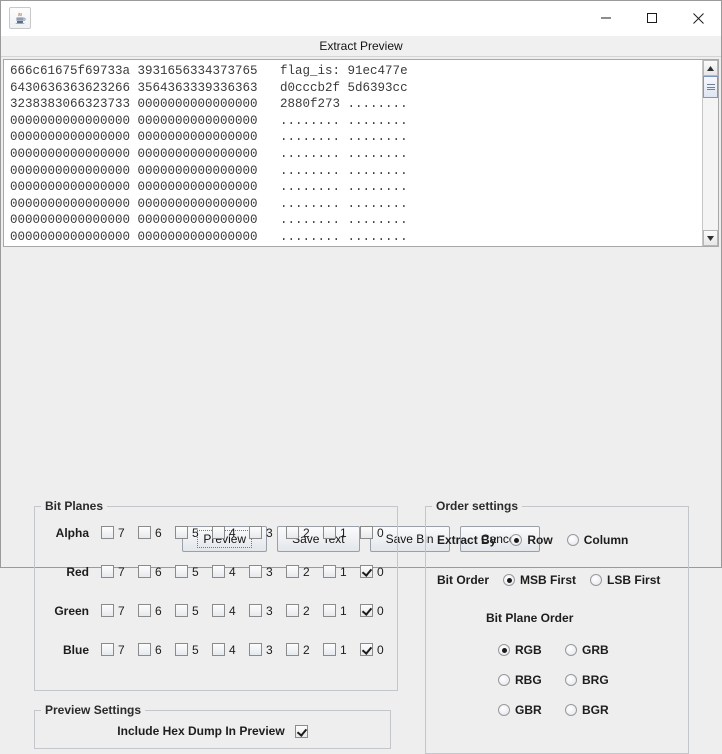  I want to click on extract-by-option-column: Column, so click(597, 540).